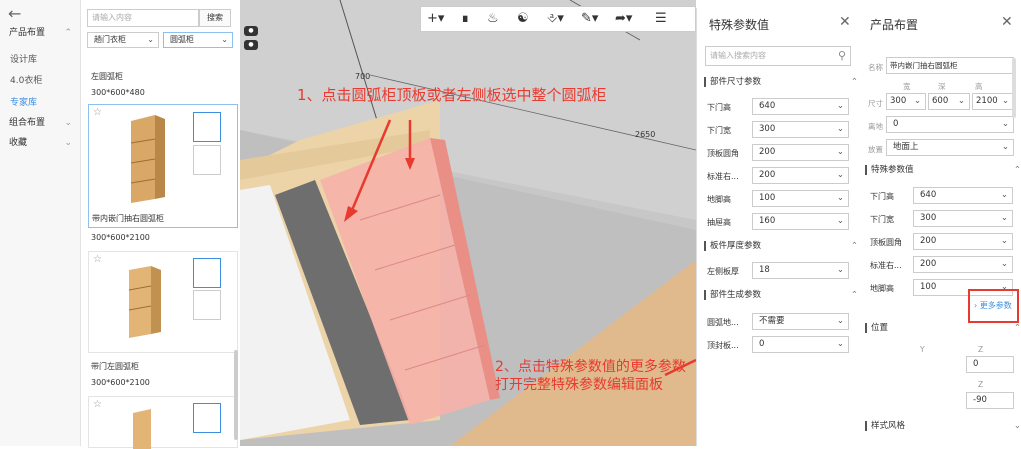  Describe the element at coordinates (800, 221) in the screenshot. I see `param-select: 160 ⌄` at that location.